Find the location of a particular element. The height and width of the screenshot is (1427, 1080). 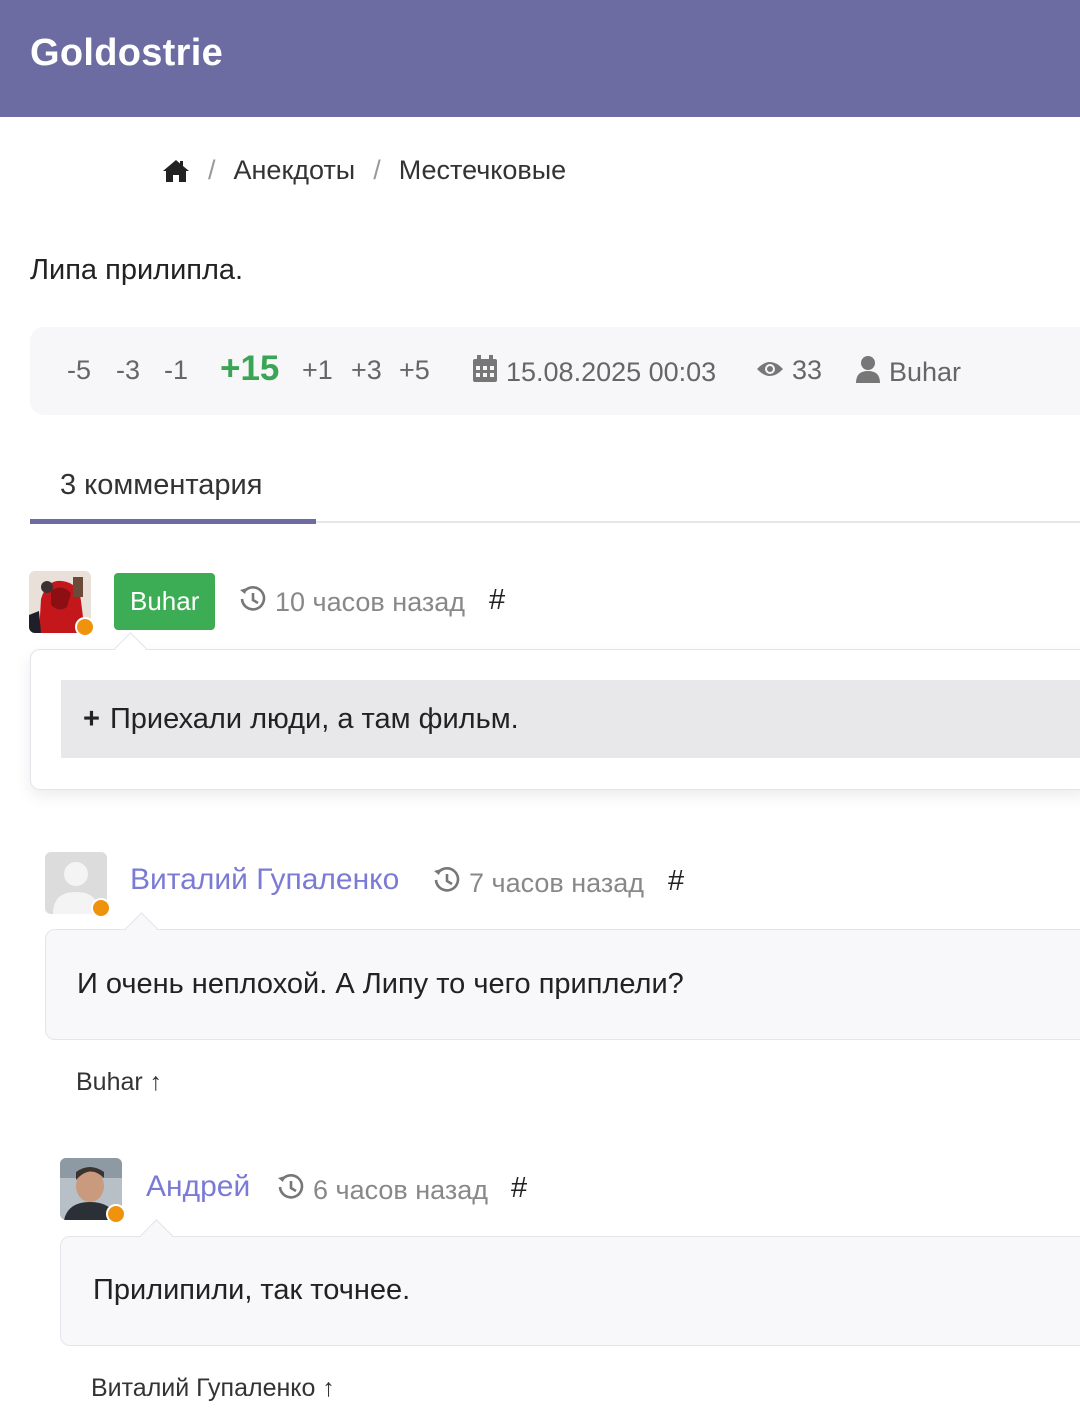

comment-bubble: Прилипили, так точнее. is located at coordinates (570, 1282).